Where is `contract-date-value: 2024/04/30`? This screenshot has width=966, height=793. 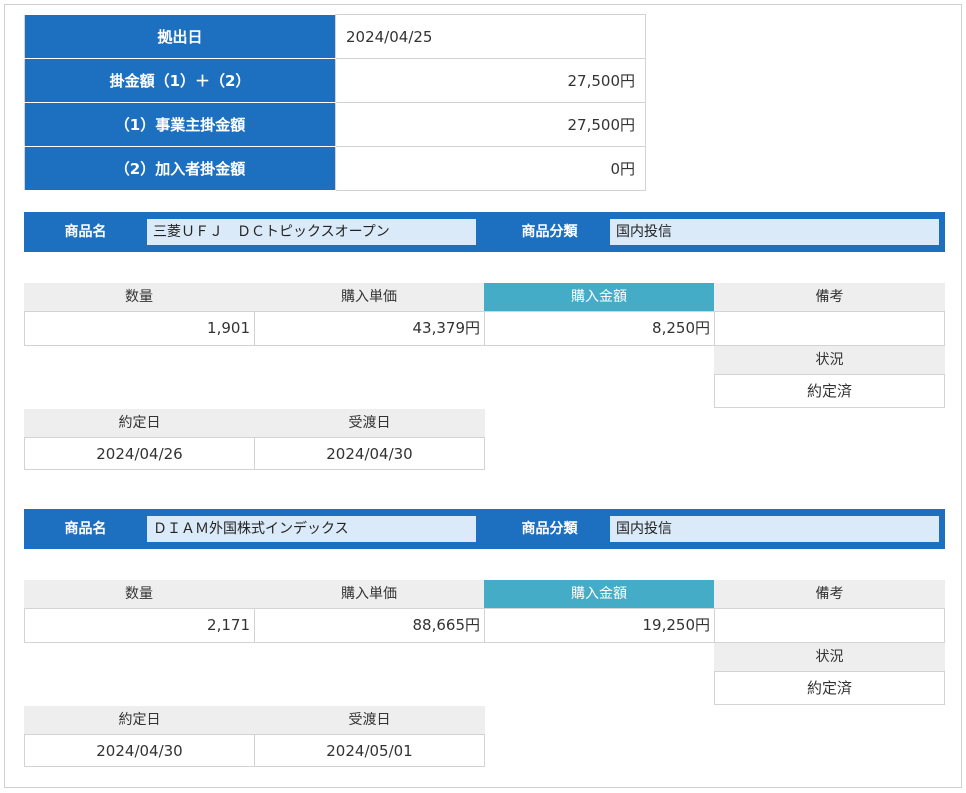 contract-date-value: 2024/04/30 is located at coordinates (139, 750).